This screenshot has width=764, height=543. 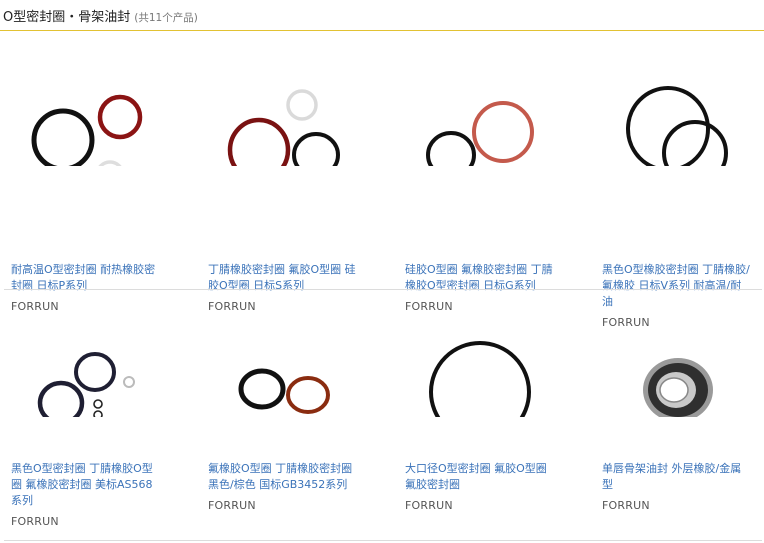 I want to click on product-name-link: 单唇骨架油封 外层橡胶/金属型, so click(x=677, y=477).